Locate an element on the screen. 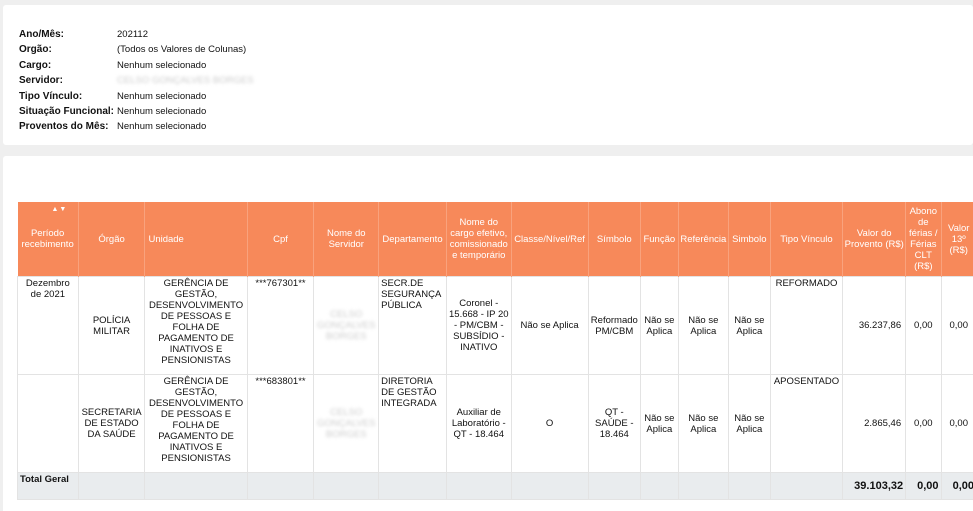 This screenshot has width=973, height=511. col-cpf: Cpf is located at coordinates (281, 239).